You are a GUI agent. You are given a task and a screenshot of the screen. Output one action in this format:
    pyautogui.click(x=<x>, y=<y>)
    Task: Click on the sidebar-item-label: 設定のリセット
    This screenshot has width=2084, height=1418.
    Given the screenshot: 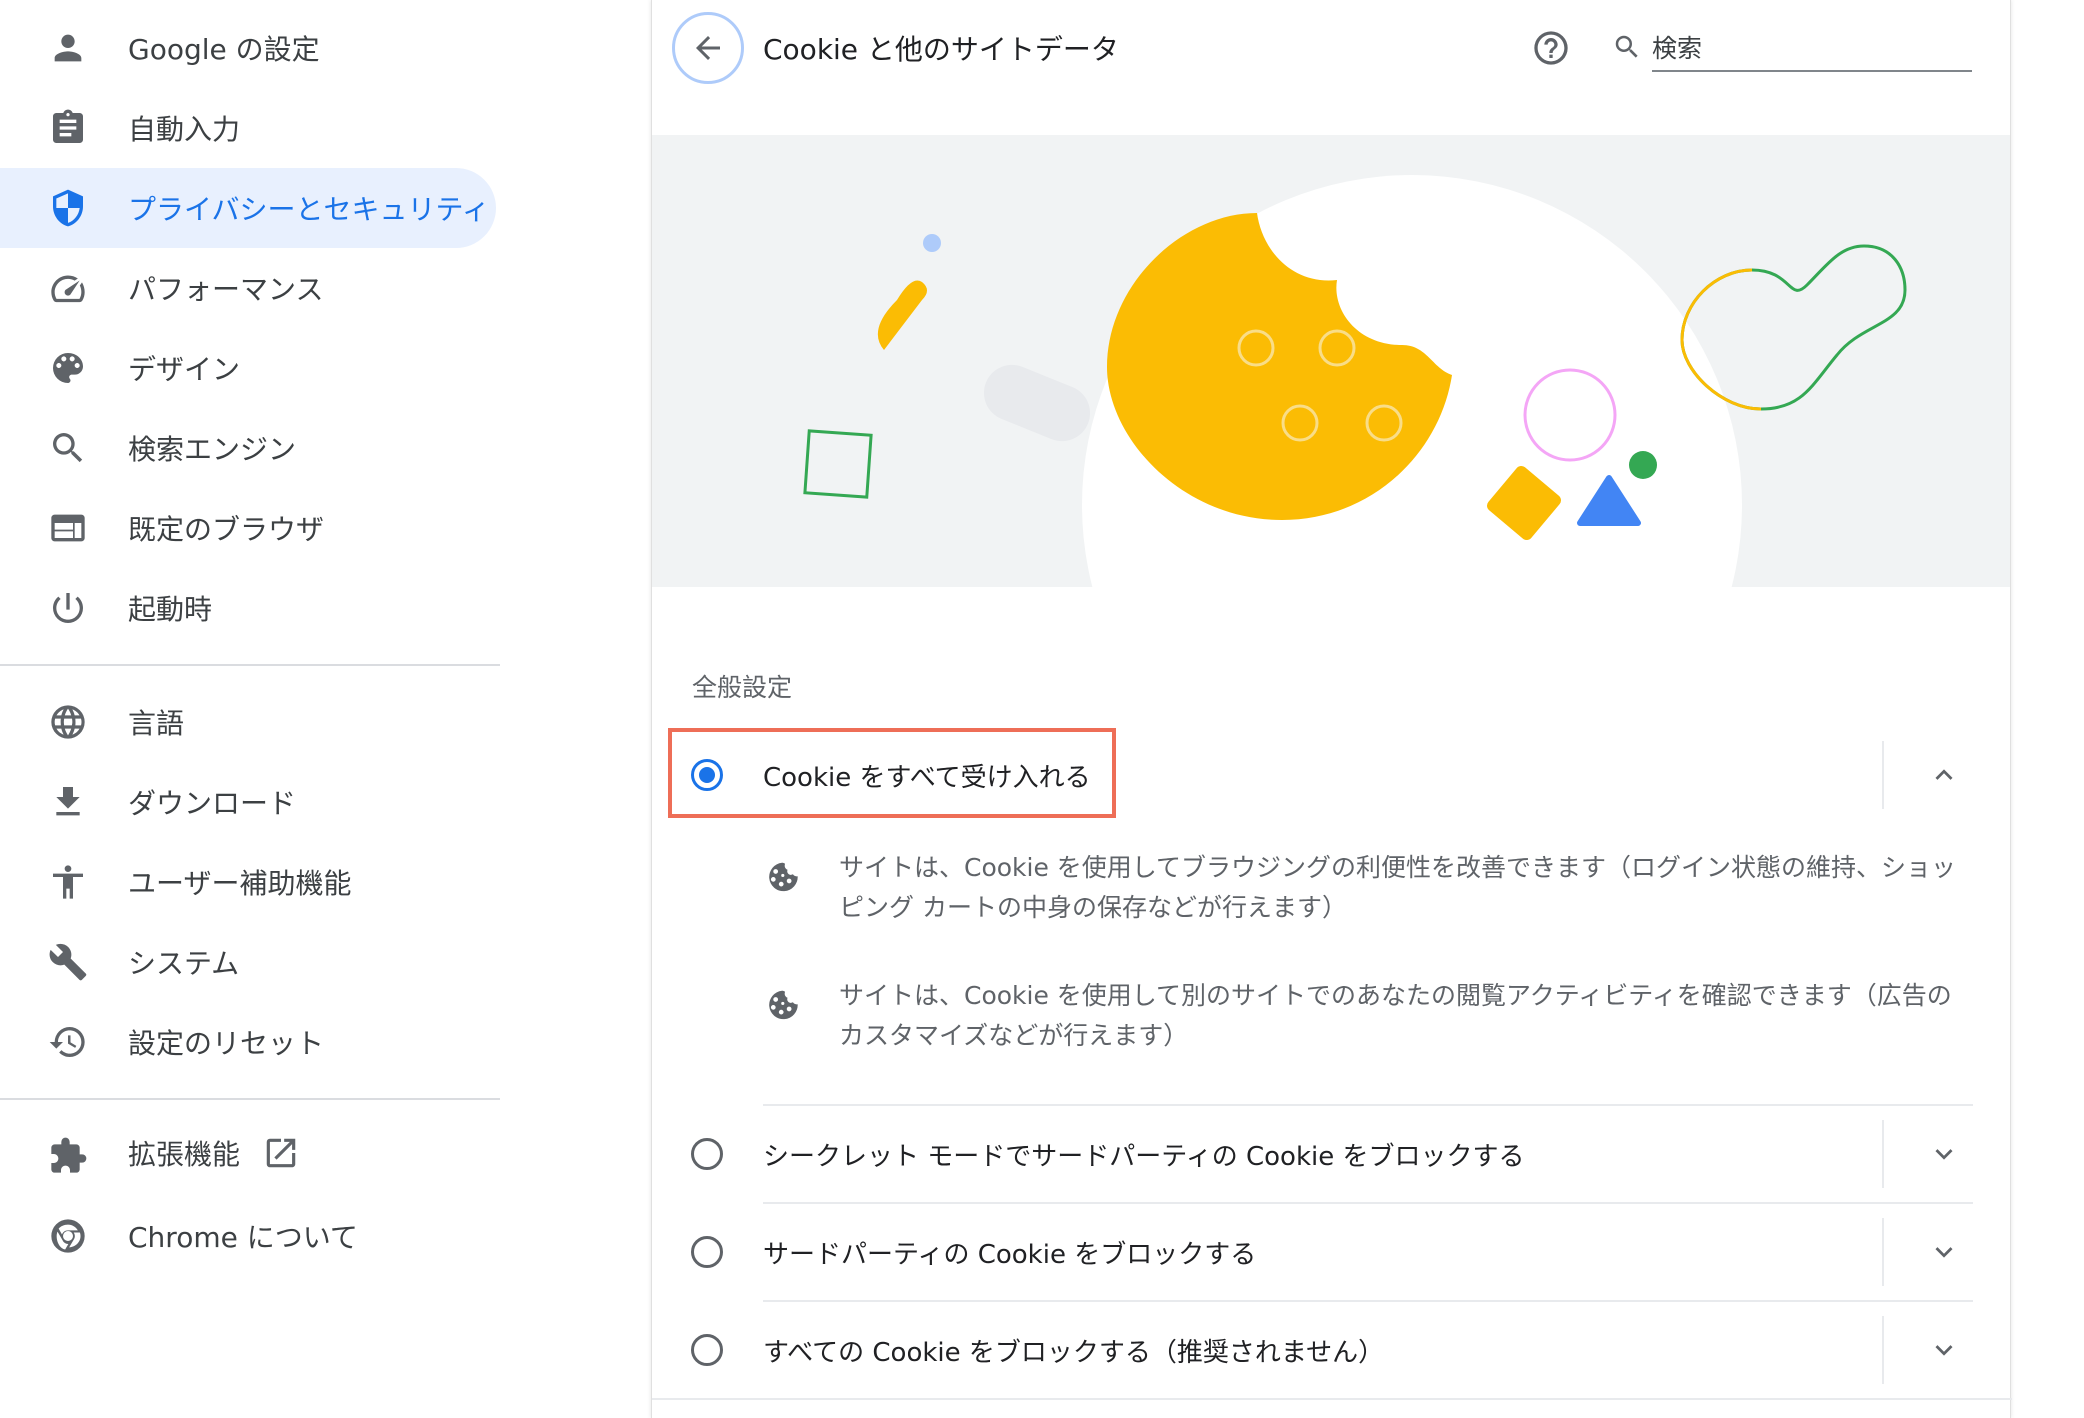 What is the action you would take?
    pyautogui.click(x=226, y=1043)
    